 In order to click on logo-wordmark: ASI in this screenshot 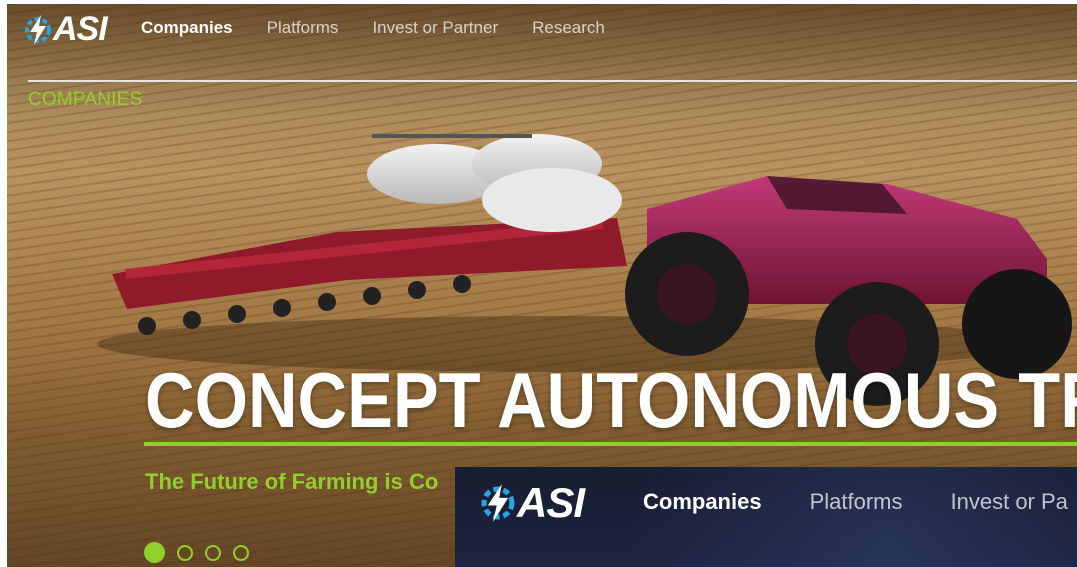, I will do `click(80, 29)`.